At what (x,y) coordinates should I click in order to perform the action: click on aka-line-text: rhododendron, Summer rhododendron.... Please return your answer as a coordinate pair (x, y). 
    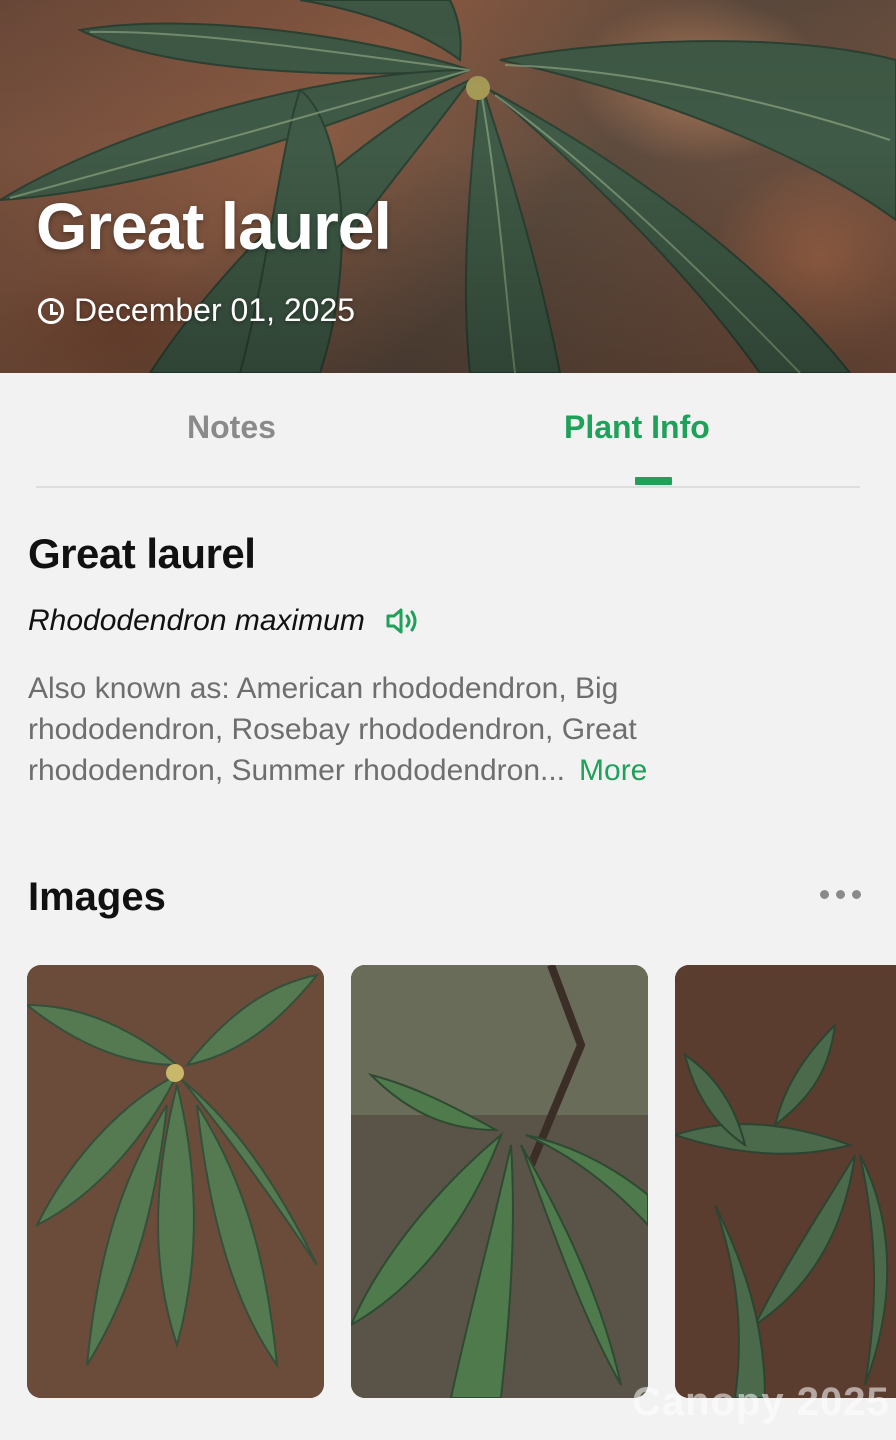
    Looking at the image, I should click on (297, 770).